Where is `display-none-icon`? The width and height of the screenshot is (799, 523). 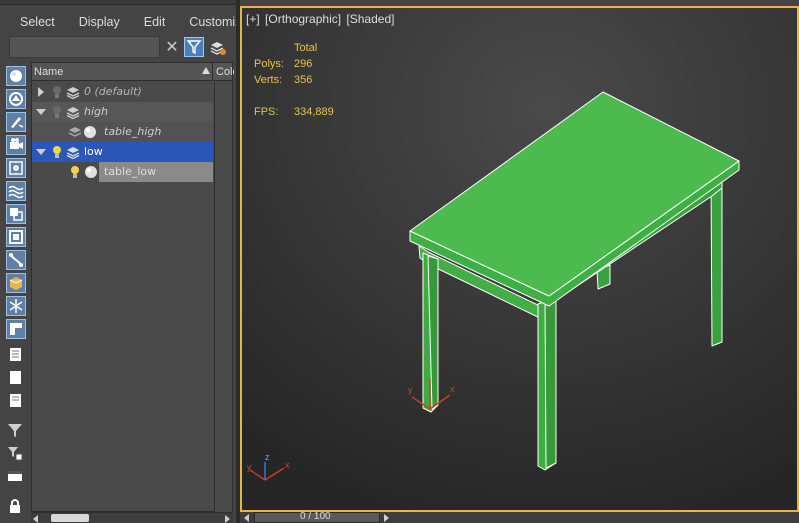
display-none-icon is located at coordinates (16, 378).